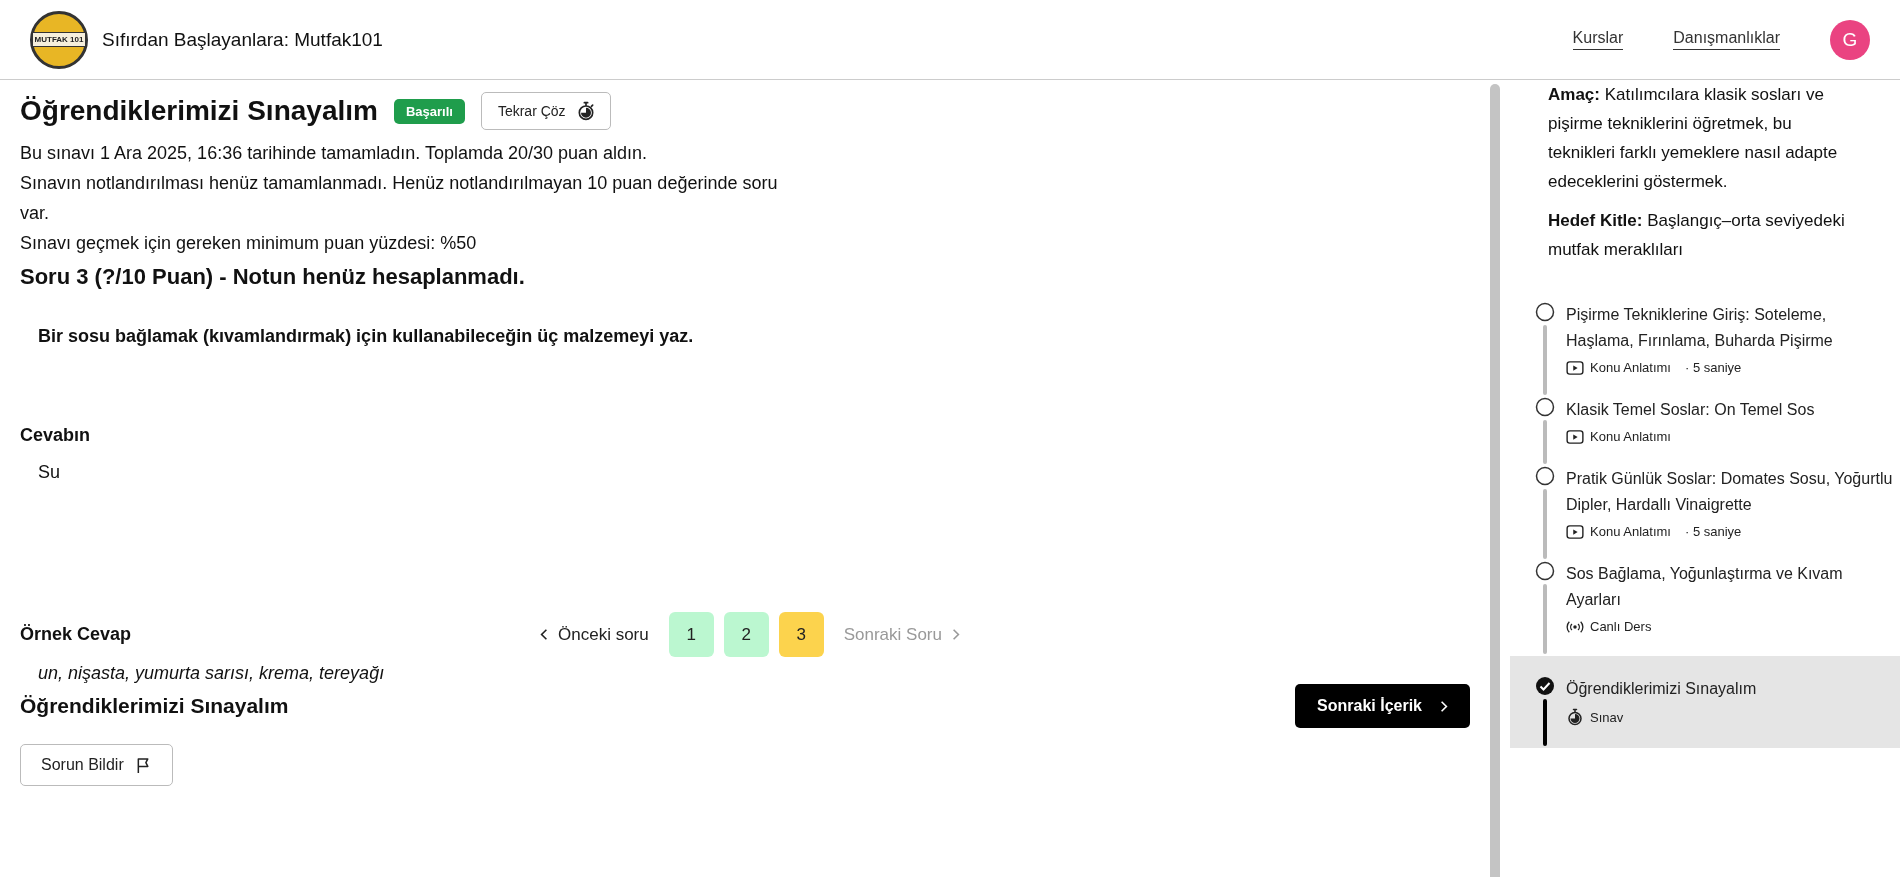 The image size is (1900, 877). I want to click on retry-button: Tekrar Çöz, so click(545, 111).